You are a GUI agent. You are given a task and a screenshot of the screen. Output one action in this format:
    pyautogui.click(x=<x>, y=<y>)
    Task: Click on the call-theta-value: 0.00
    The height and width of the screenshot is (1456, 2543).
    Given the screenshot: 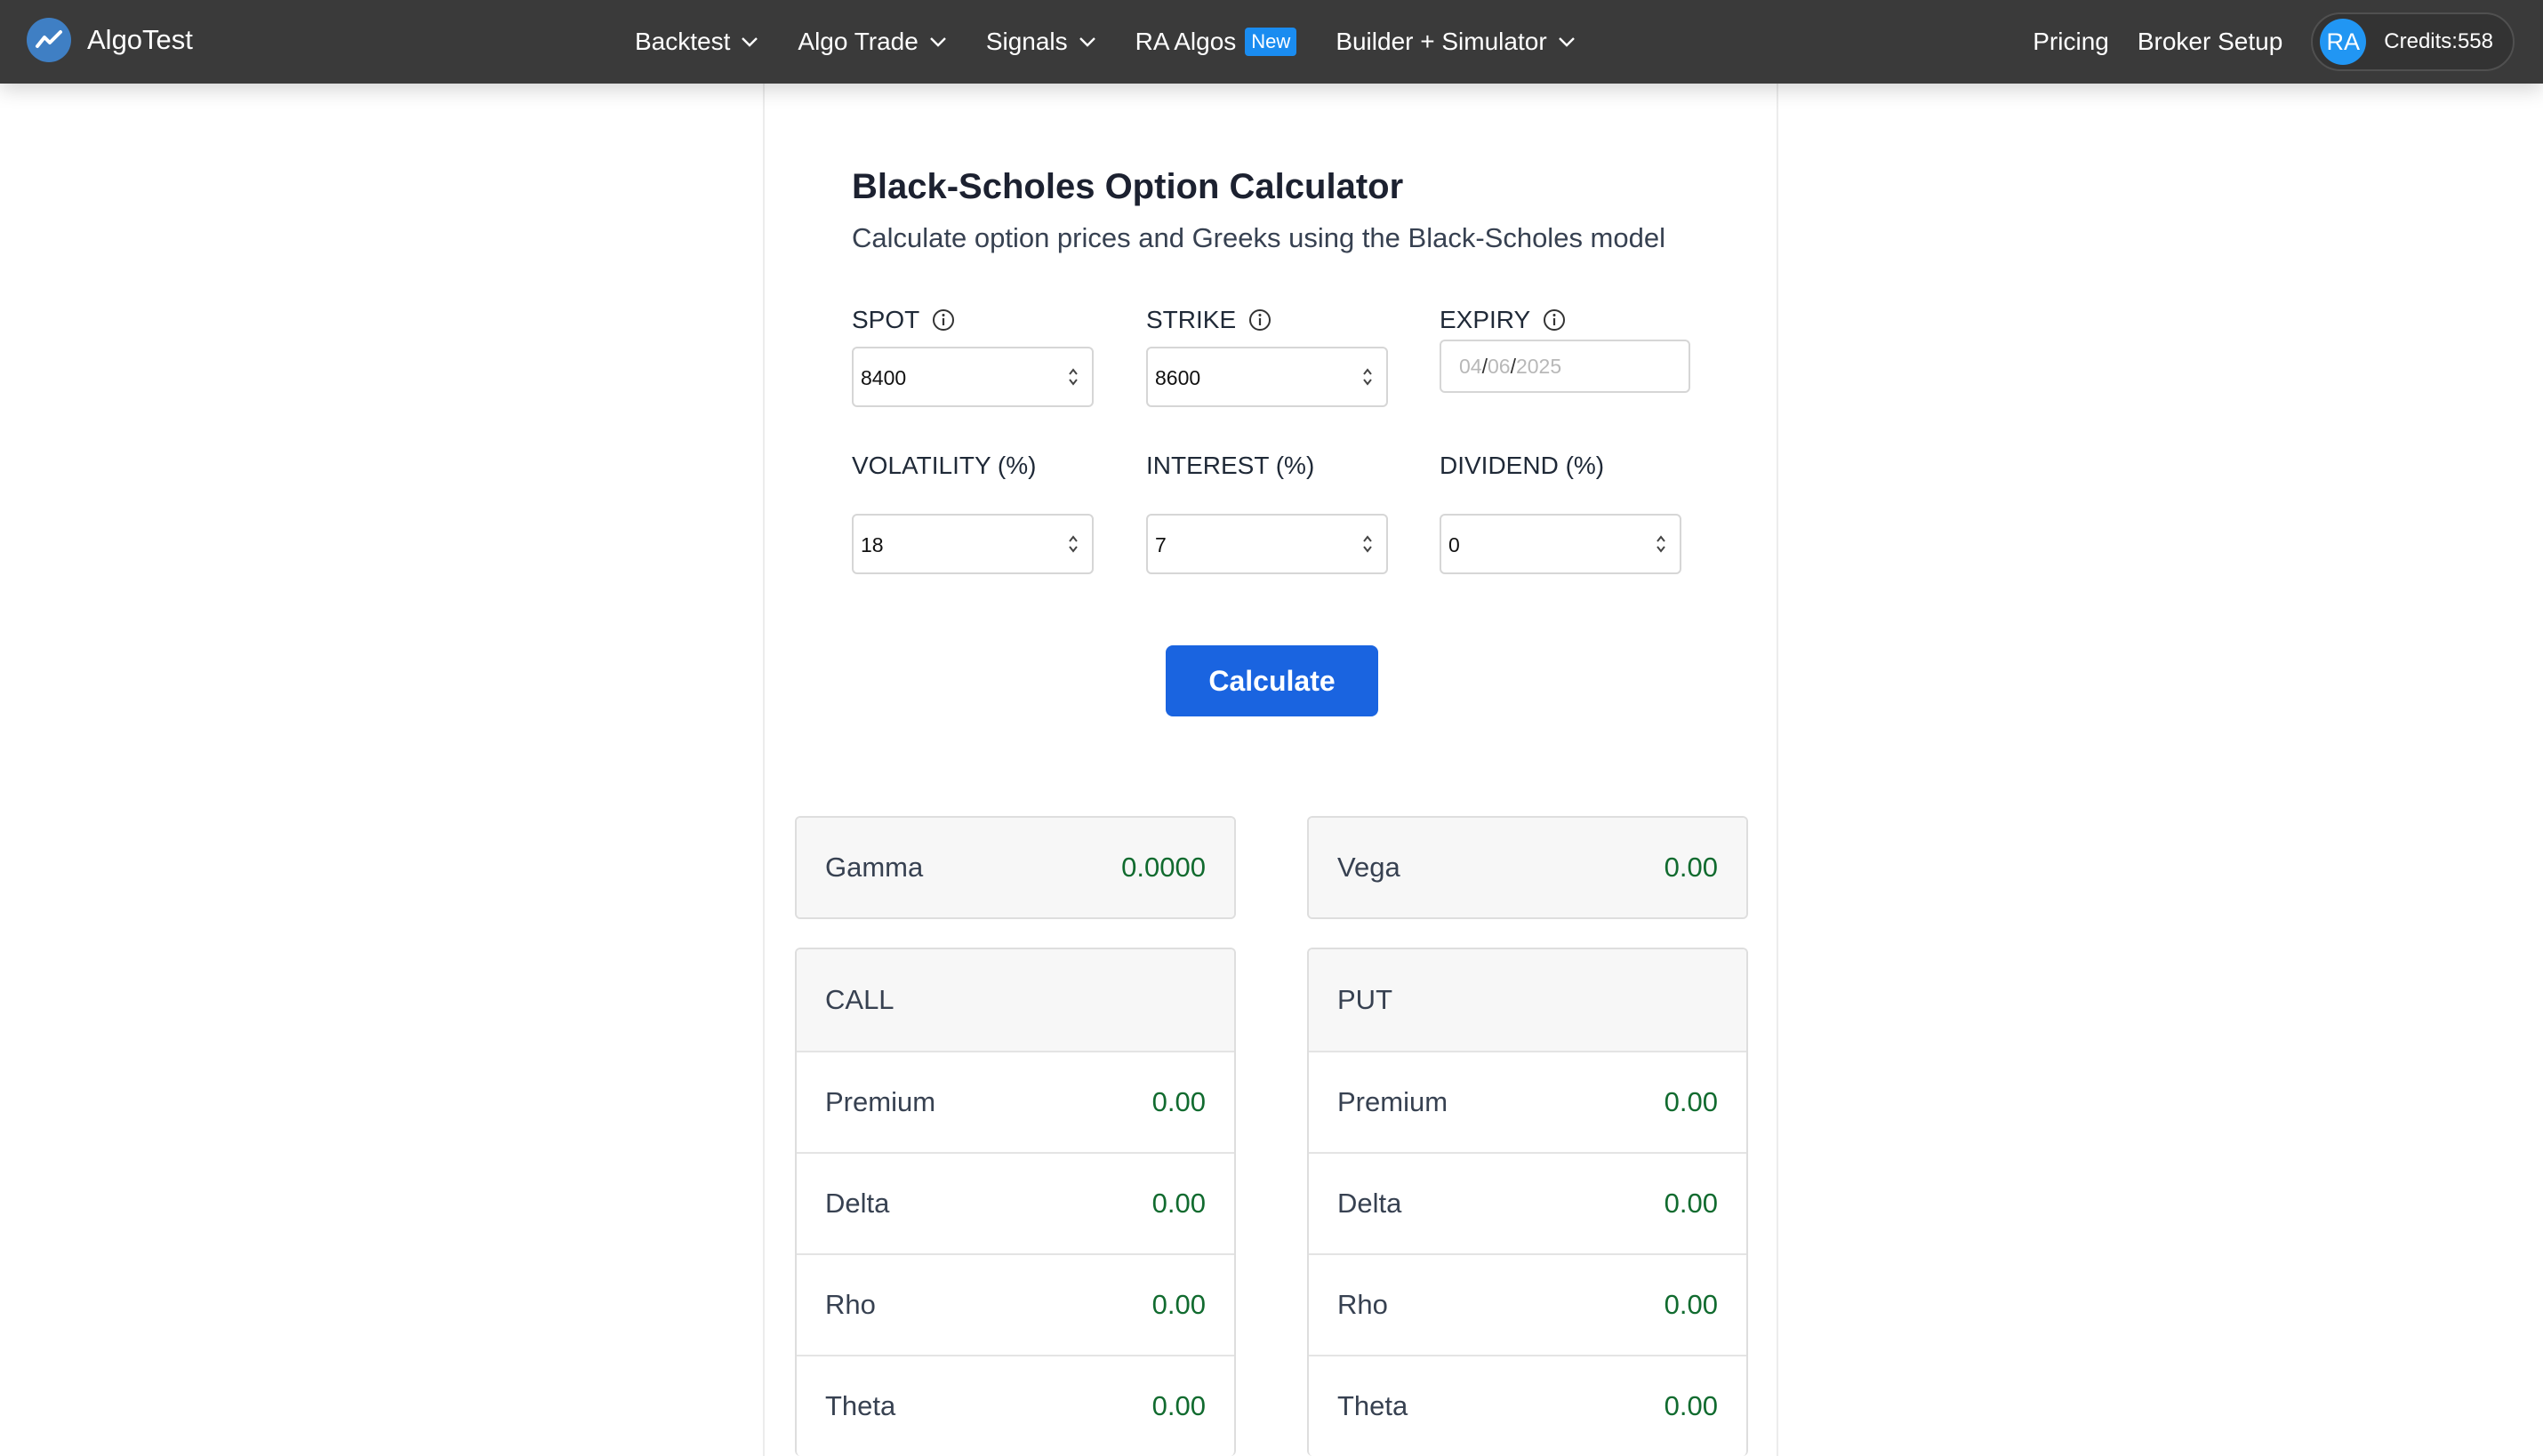 What is the action you would take?
    pyautogui.click(x=1179, y=1405)
    